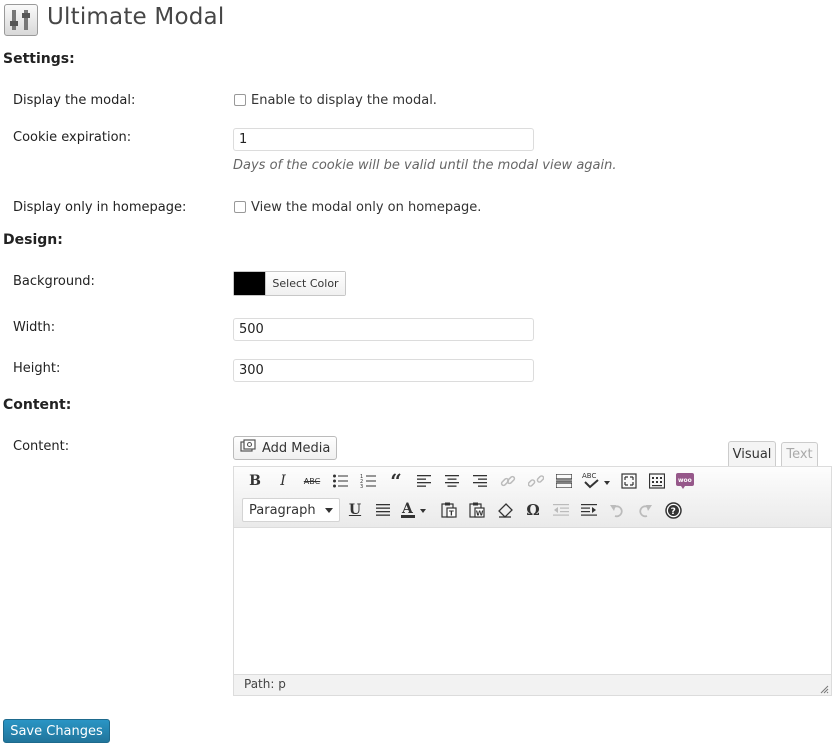 This screenshot has height=745, width=835. I want to click on paste-text-icon: T, so click(449, 510).